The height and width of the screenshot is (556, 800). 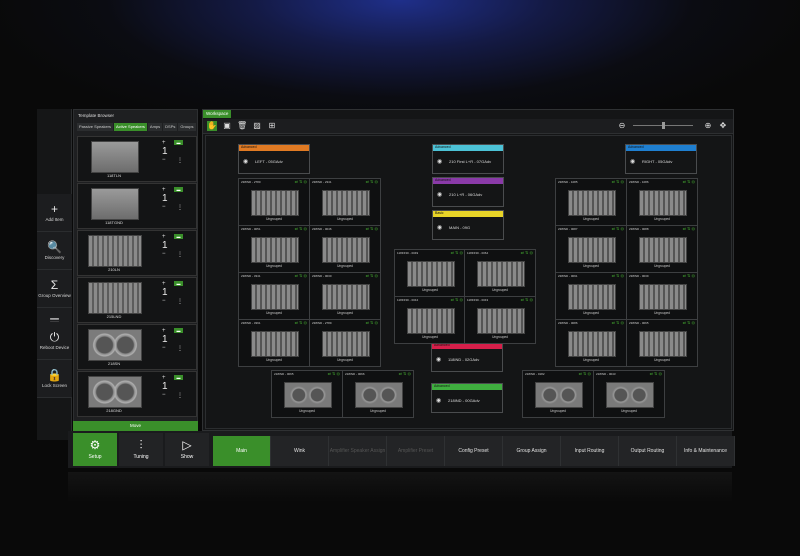 What do you see at coordinates (95, 127) in the screenshot?
I see `tab-passive-speakers: Passive Speakers` at bounding box center [95, 127].